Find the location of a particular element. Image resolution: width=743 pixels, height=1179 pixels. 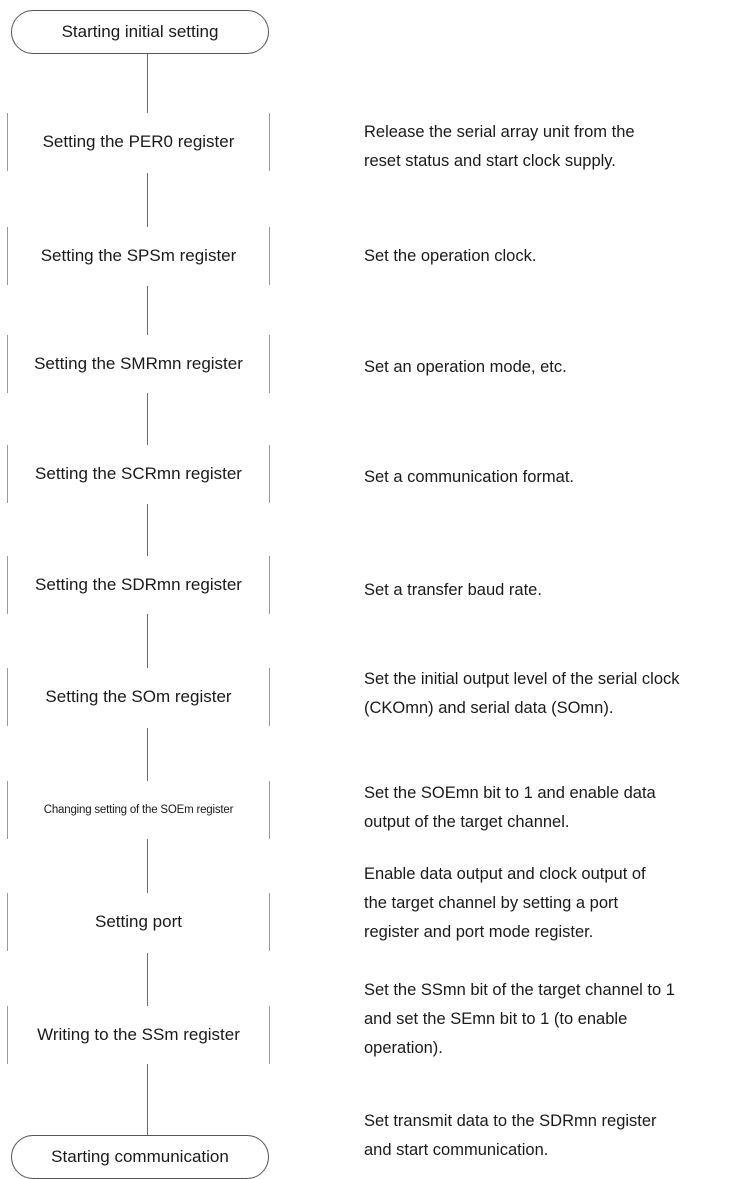

note-line: the target channel by setting a port is located at coordinates (491, 903).